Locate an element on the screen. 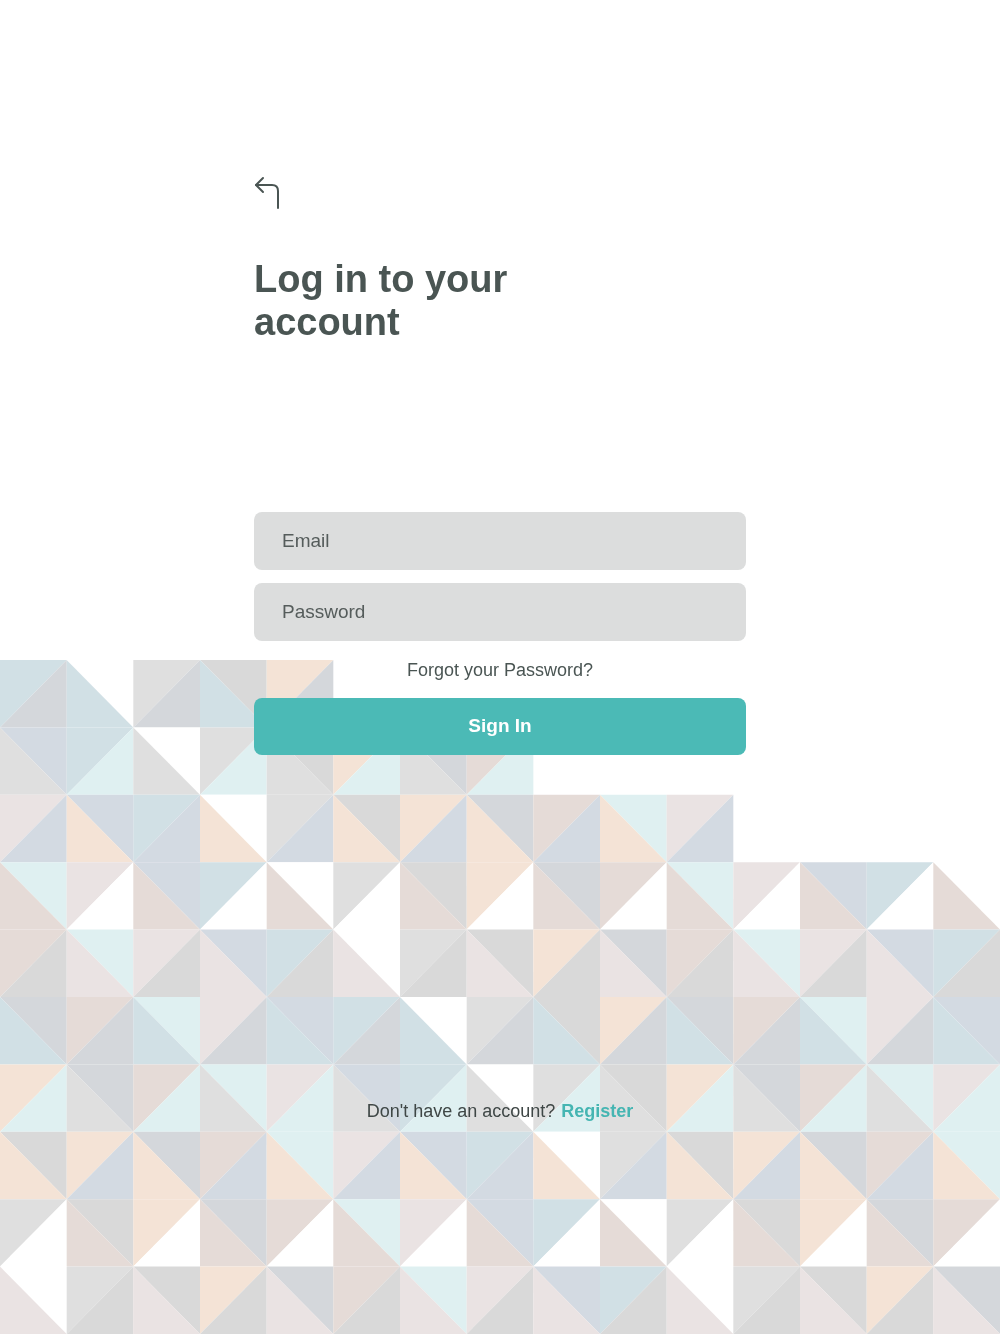 This screenshot has width=1000, height=1334. register-prompt: Don't have an account? is located at coordinates (461, 1111).